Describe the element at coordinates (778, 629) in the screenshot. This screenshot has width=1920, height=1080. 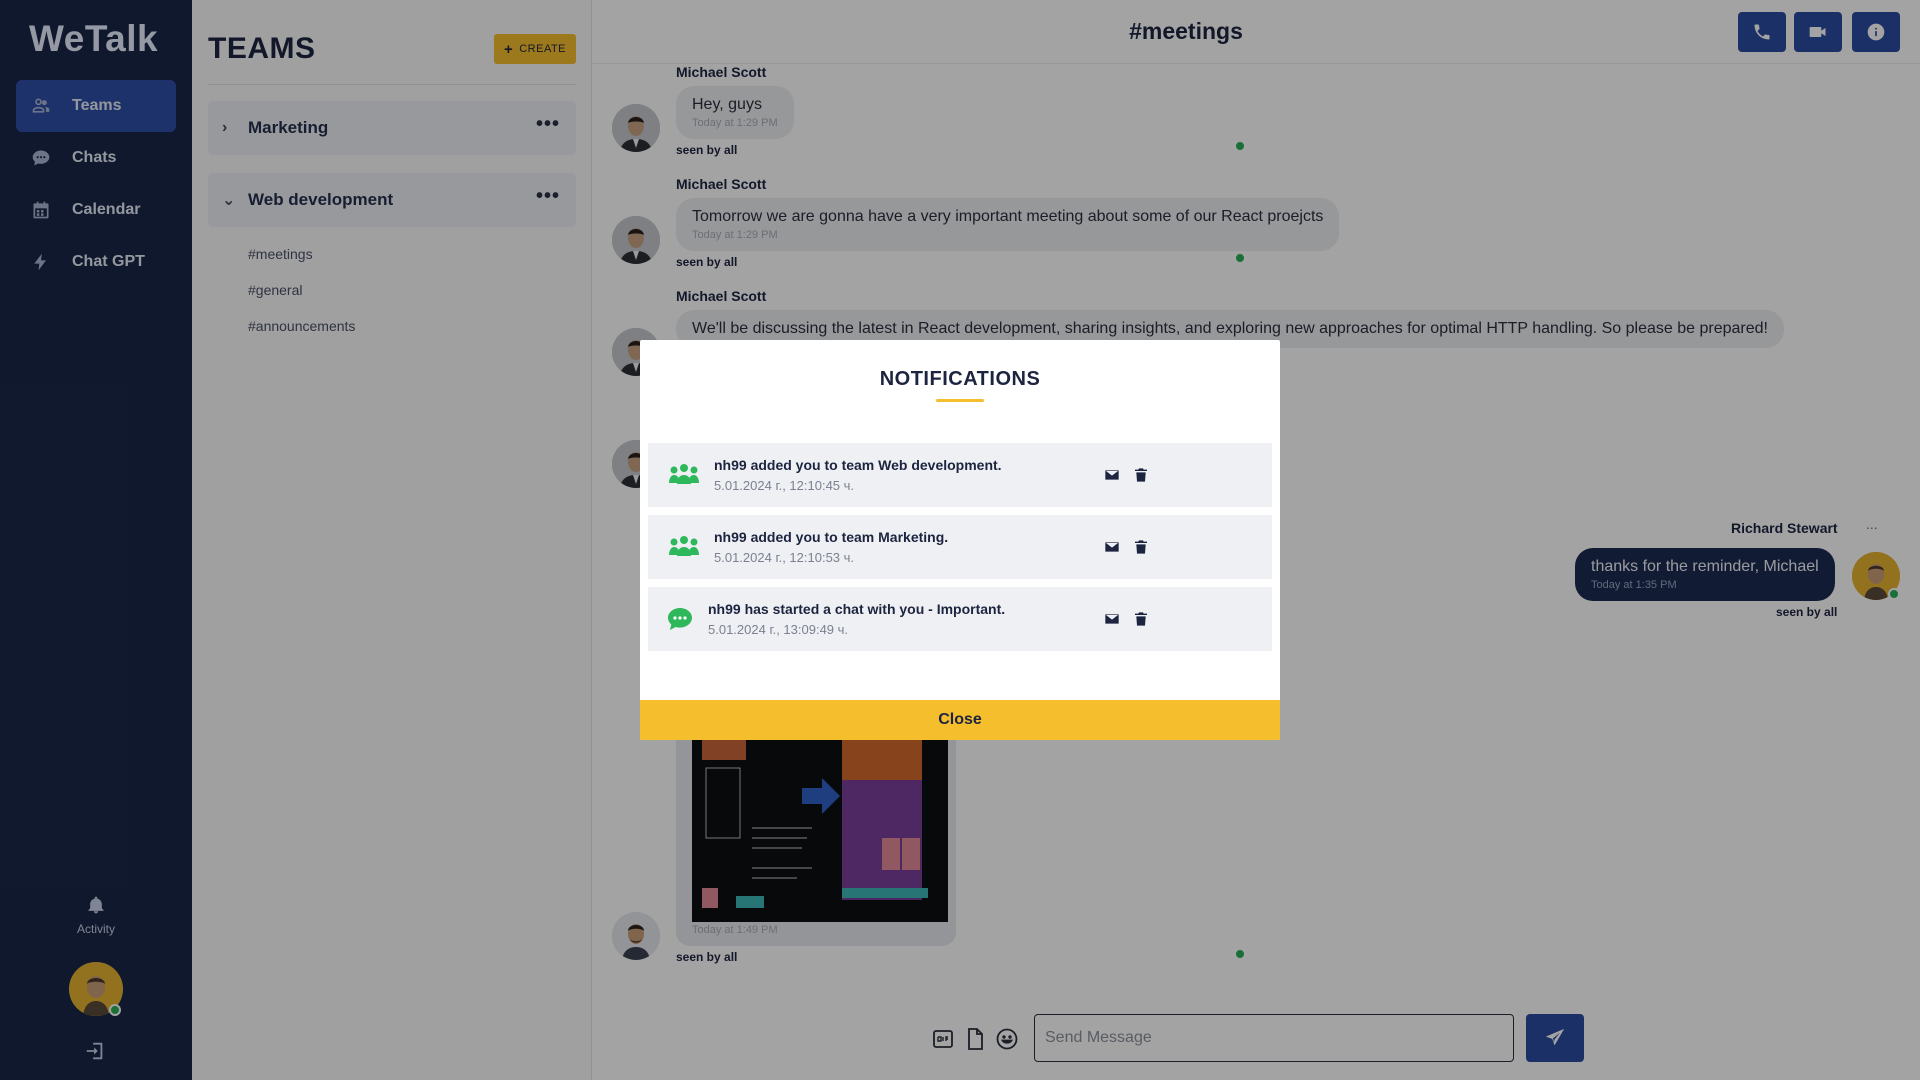
I see `notification-date: 5.01.2024 г., 13:09:49 ч.` at that location.